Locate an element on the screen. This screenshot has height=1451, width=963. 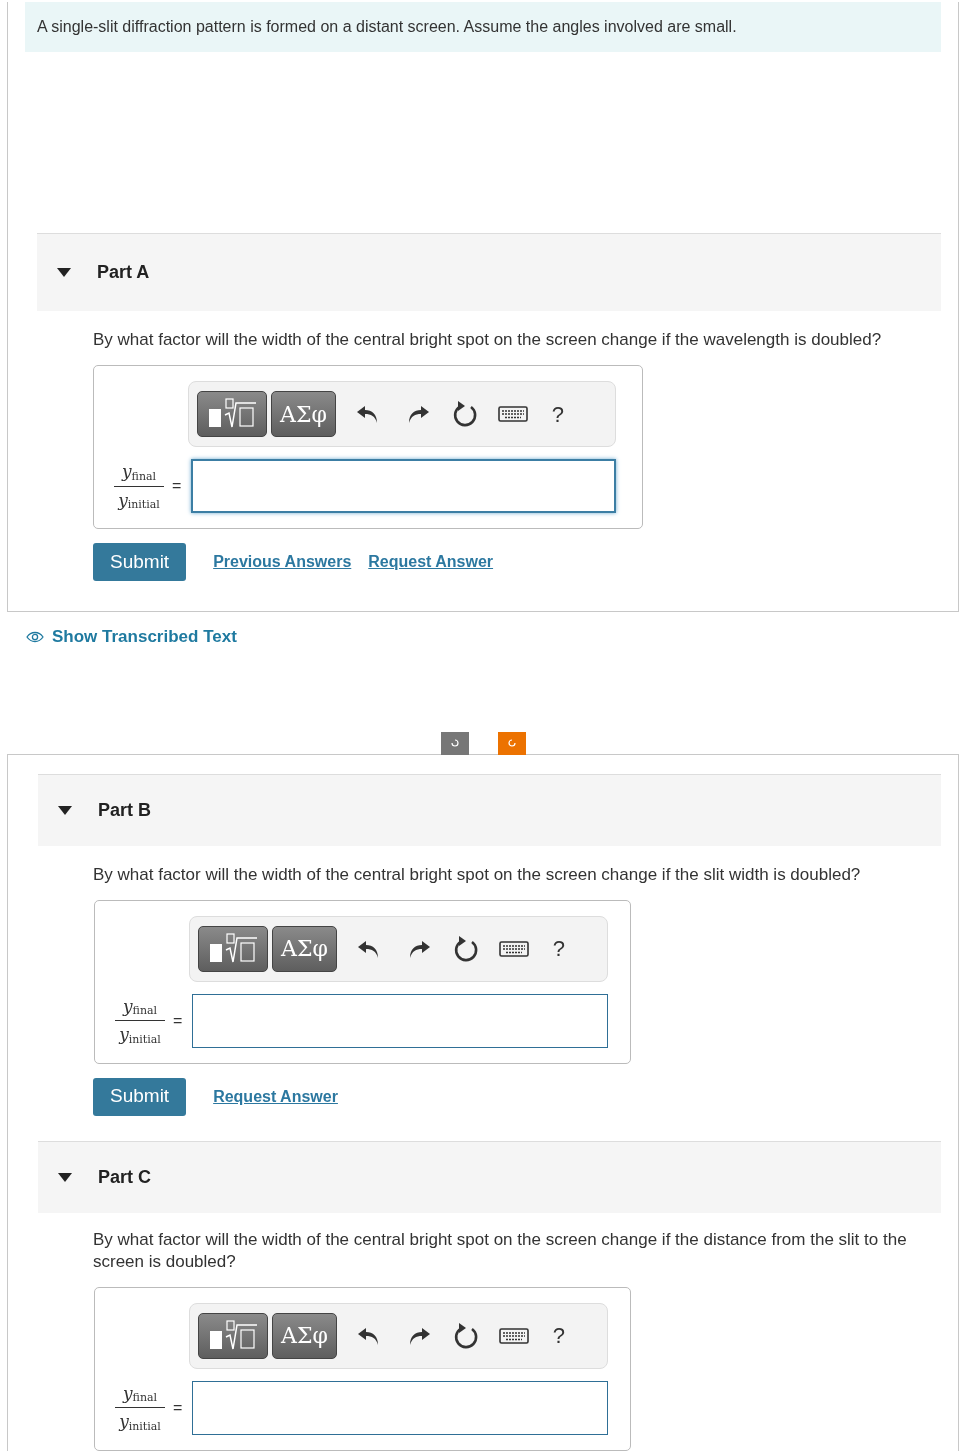
question-text: By what factor will the width of the central bright spot on the screen change if the slit width is doubled? is located at coordinates (477, 874).